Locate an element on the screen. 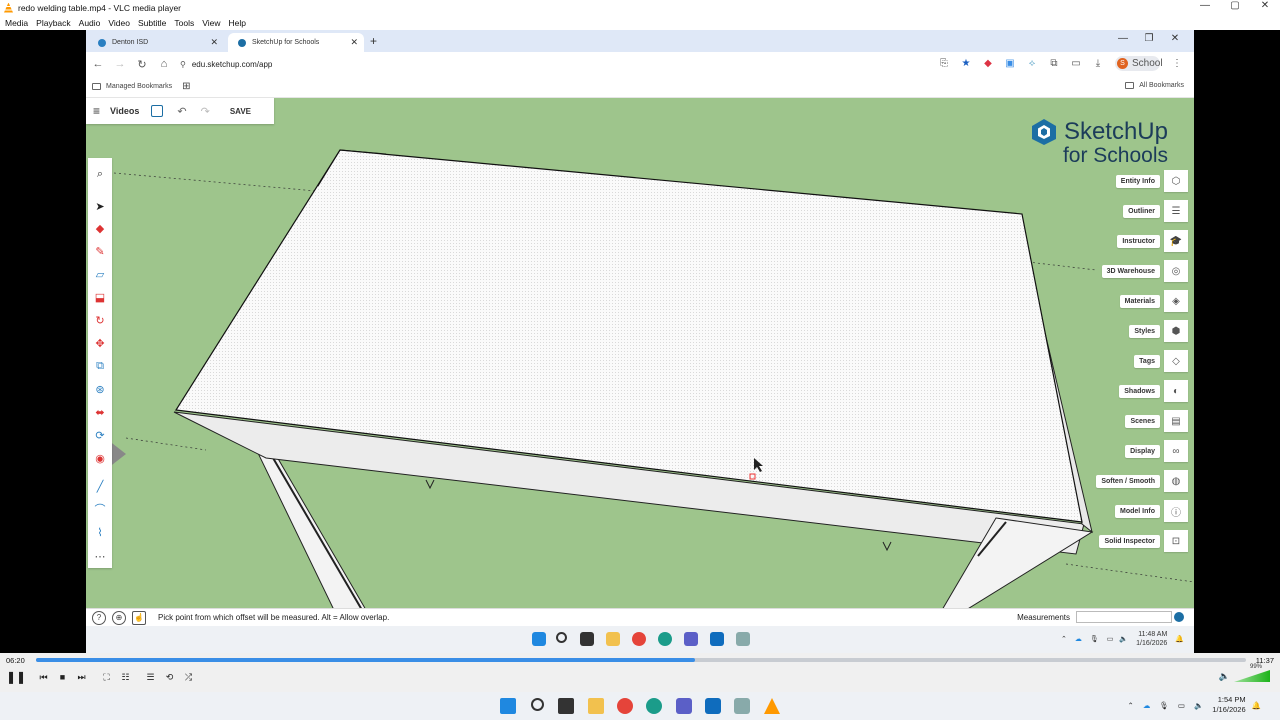  stop-icon: ■ is located at coordinates (62, 677).